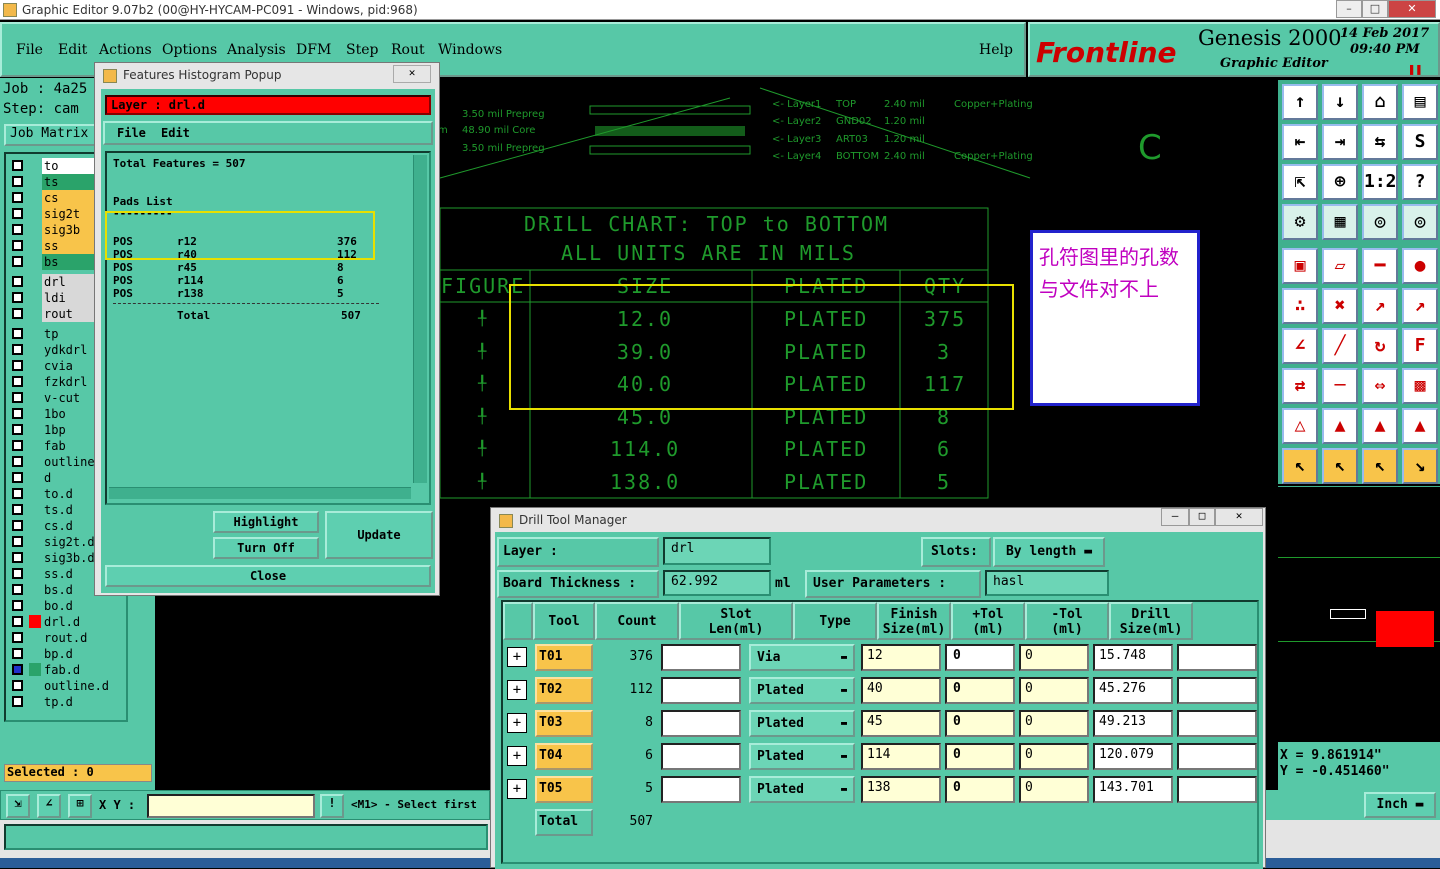 Image resolution: width=1440 pixels, height=869 pixels. Describe the element at coordinates (51, 135) in the screenshot. I see `job-matrix-button: Job Matrix` at that location.